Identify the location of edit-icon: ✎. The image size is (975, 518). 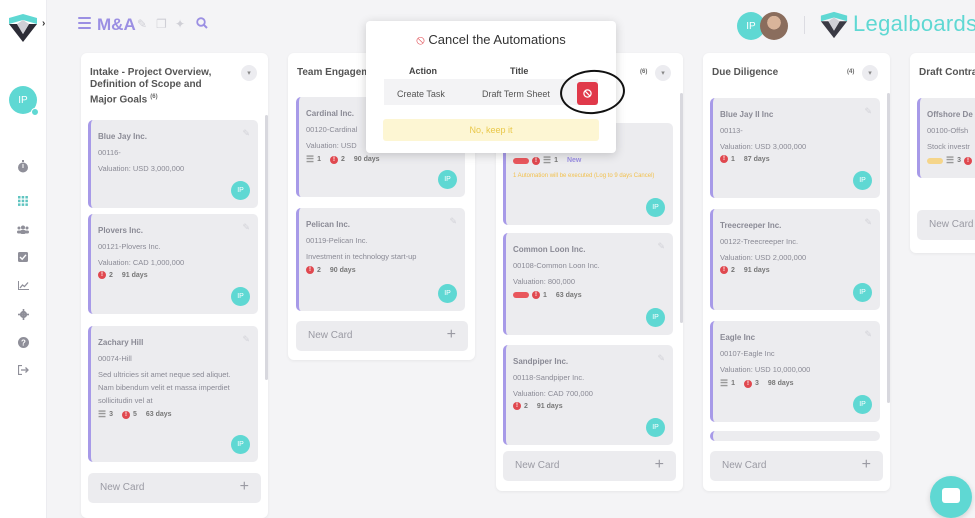
(142, 24).